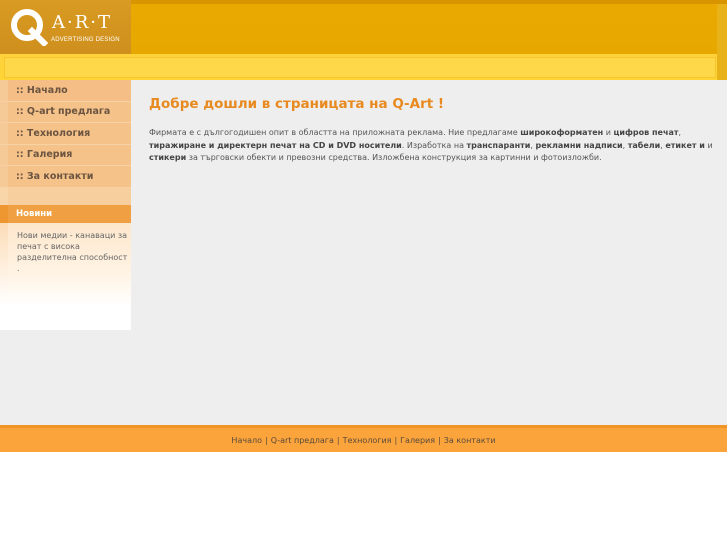  Describe the element at coordinates (417, 440) in the screenshot. I see `footer-link-gallery: Галерия` at that location.